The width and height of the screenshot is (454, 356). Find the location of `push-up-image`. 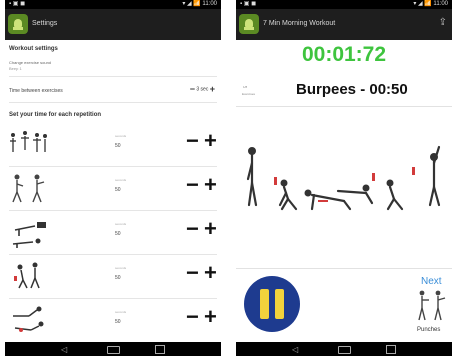

push-up-image is located at coordinates (29, 235).